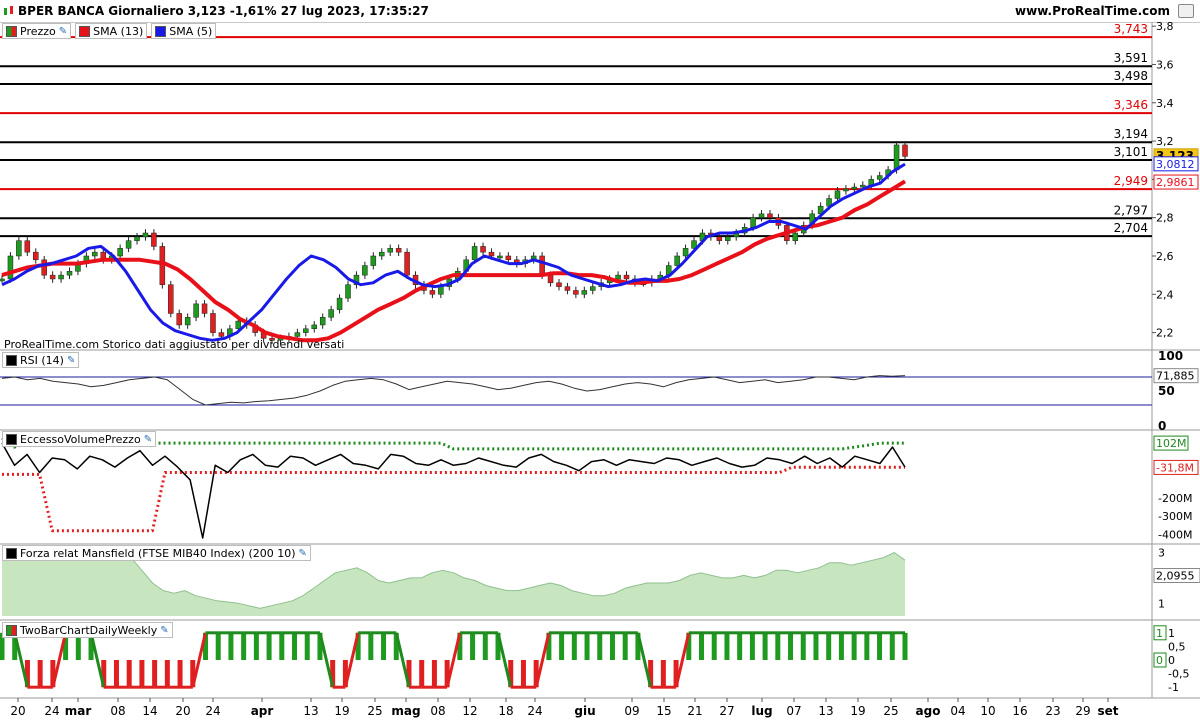  What do you see at coordinates (1092, 11) in the screenshot?
I see `site-url: www.ProRealTime.com` at bounding box center [1092, 11].